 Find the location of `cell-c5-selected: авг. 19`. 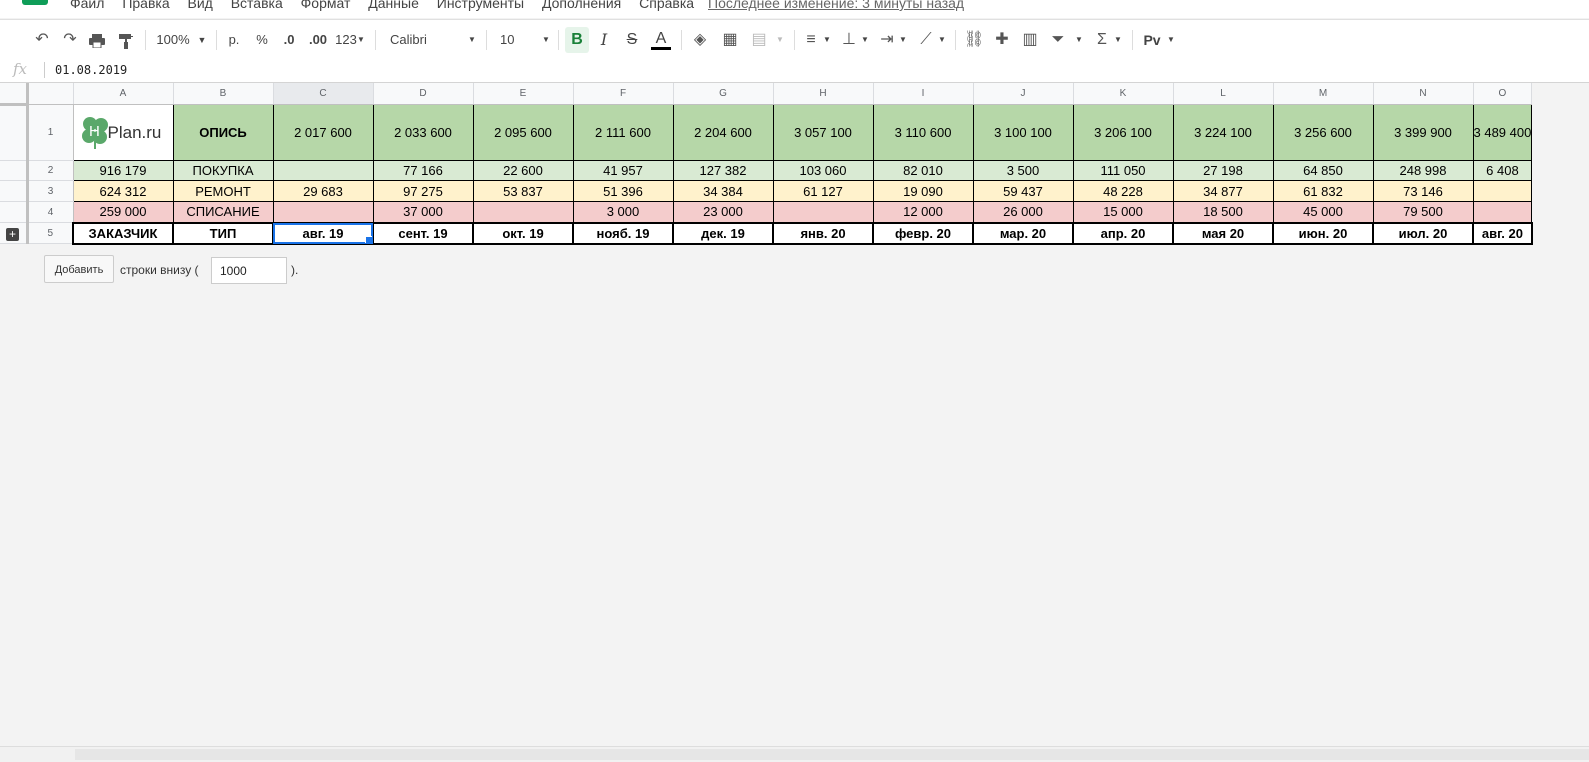

cell-c5-selected: авг. 19 is located at coordinates (323, 233).